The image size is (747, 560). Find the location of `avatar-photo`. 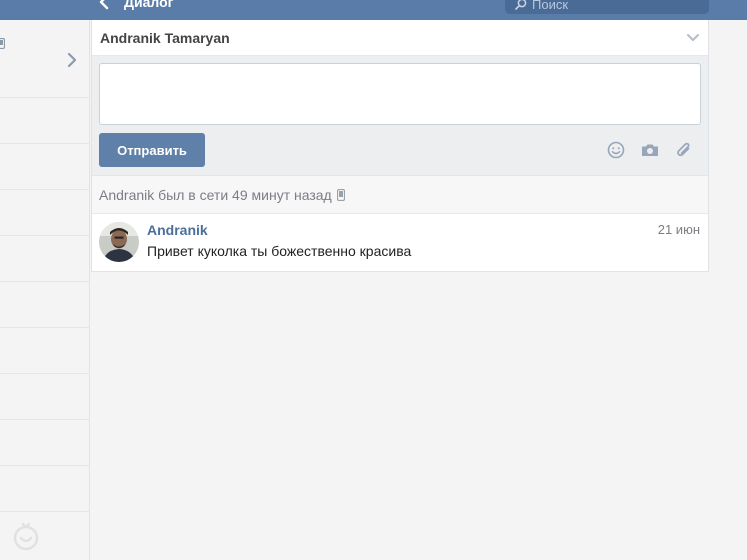

avatar-photo is located at coordinates (119, 242).